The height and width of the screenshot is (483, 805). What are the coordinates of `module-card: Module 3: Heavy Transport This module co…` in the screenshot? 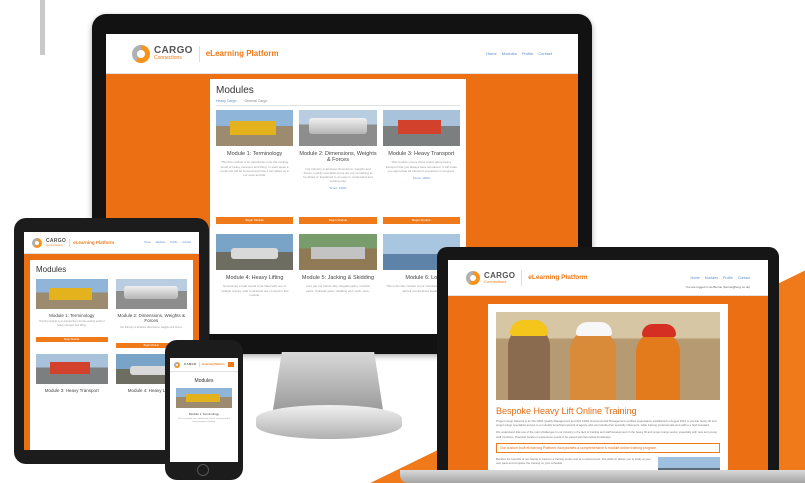 It's located at (421, 170).